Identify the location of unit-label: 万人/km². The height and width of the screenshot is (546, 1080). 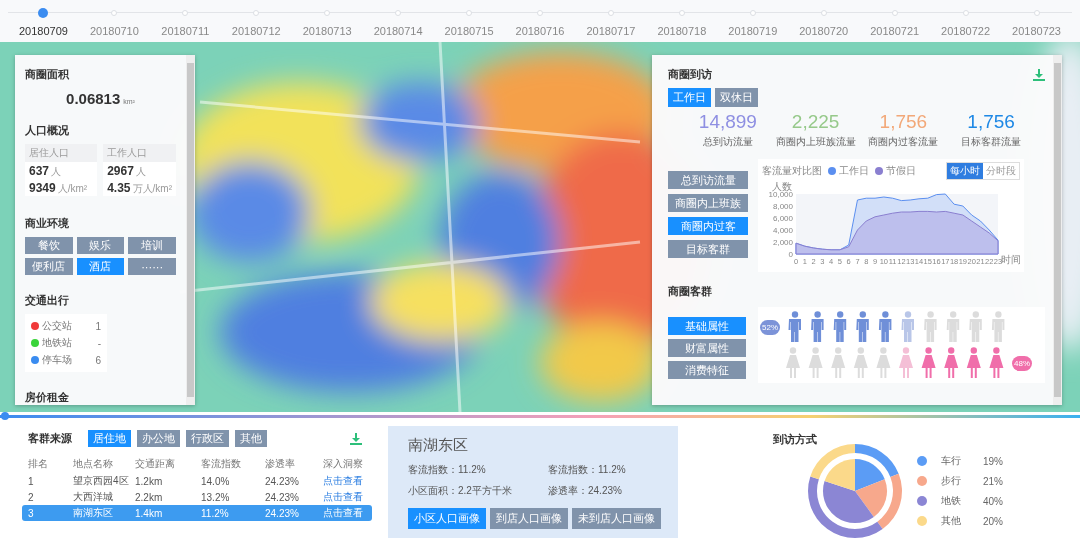
(152, 189).